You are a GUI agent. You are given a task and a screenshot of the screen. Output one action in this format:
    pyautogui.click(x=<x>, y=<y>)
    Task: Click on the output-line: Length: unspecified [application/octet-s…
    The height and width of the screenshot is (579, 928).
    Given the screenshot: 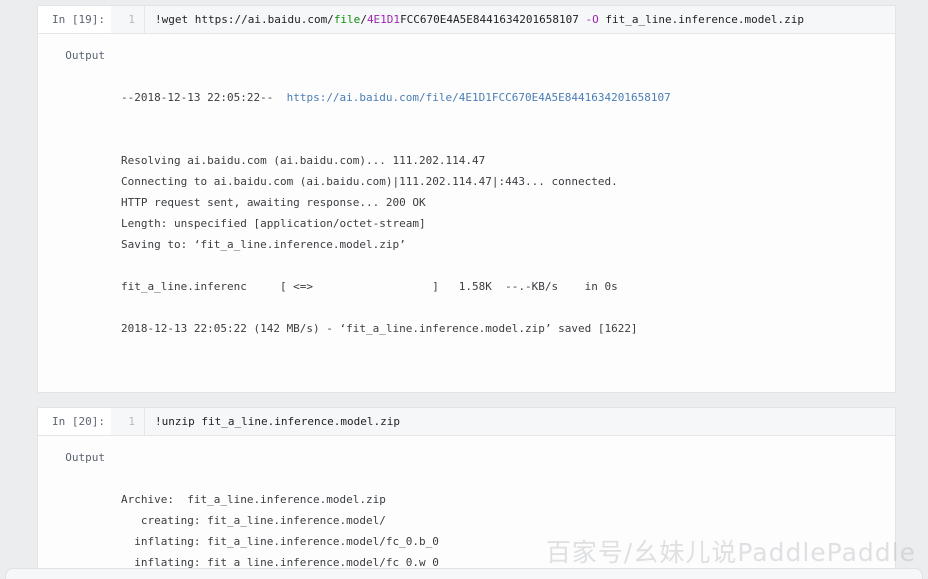 What is the action you would take?
    pyautogui.click(x=273, y=223)
    